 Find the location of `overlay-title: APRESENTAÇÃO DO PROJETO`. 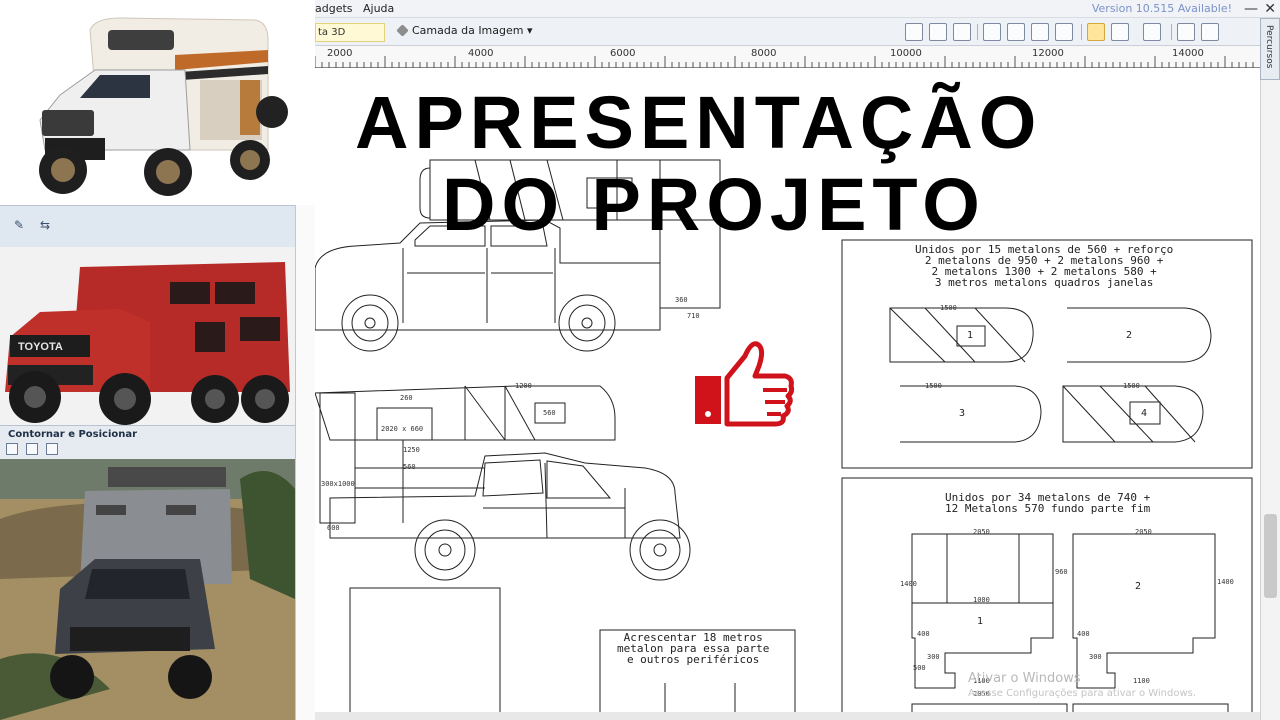

overlay-title: APRESENTAÇÃO DO PROJETO is located at coordinates (755, 164).